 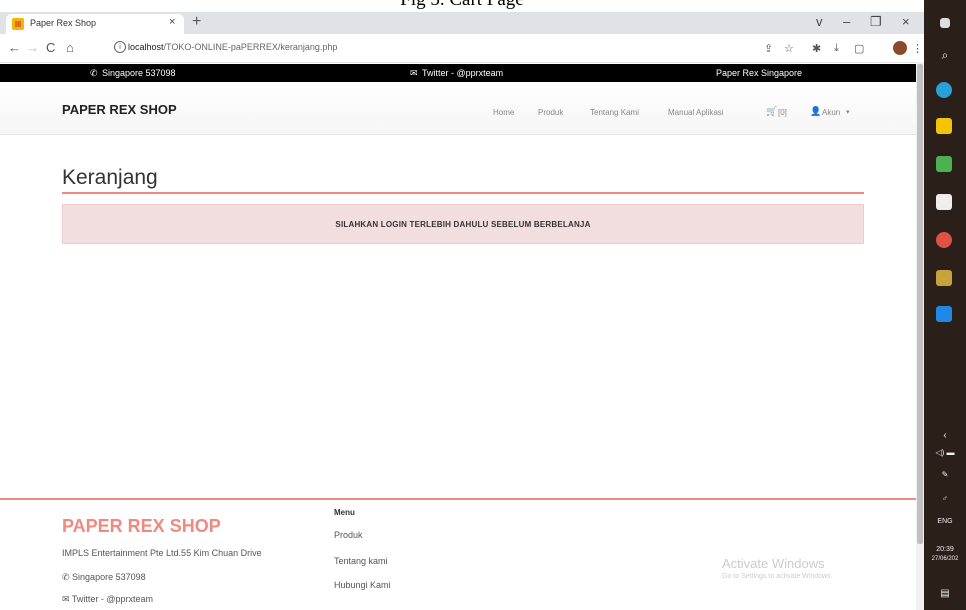 I want to click on extensions-icon: ✱, so click(x=816, y=48).